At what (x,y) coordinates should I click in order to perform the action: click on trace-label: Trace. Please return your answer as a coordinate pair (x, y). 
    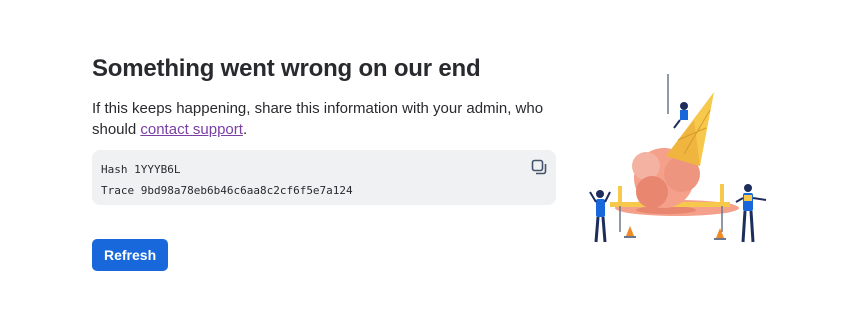
    Looking at the image, I should click on (118, 190).